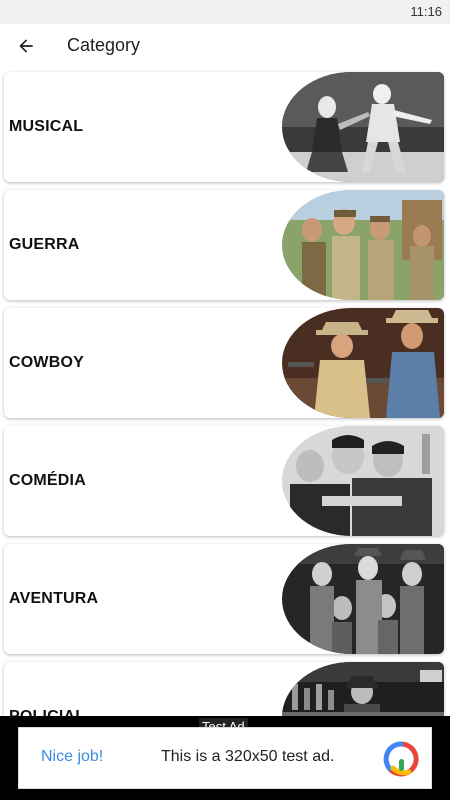 The width and height of the screenshot is (450, 800). Describe the element at coordinates (363, 245) in the screenshot. I see `category-image-guerra` at that location.